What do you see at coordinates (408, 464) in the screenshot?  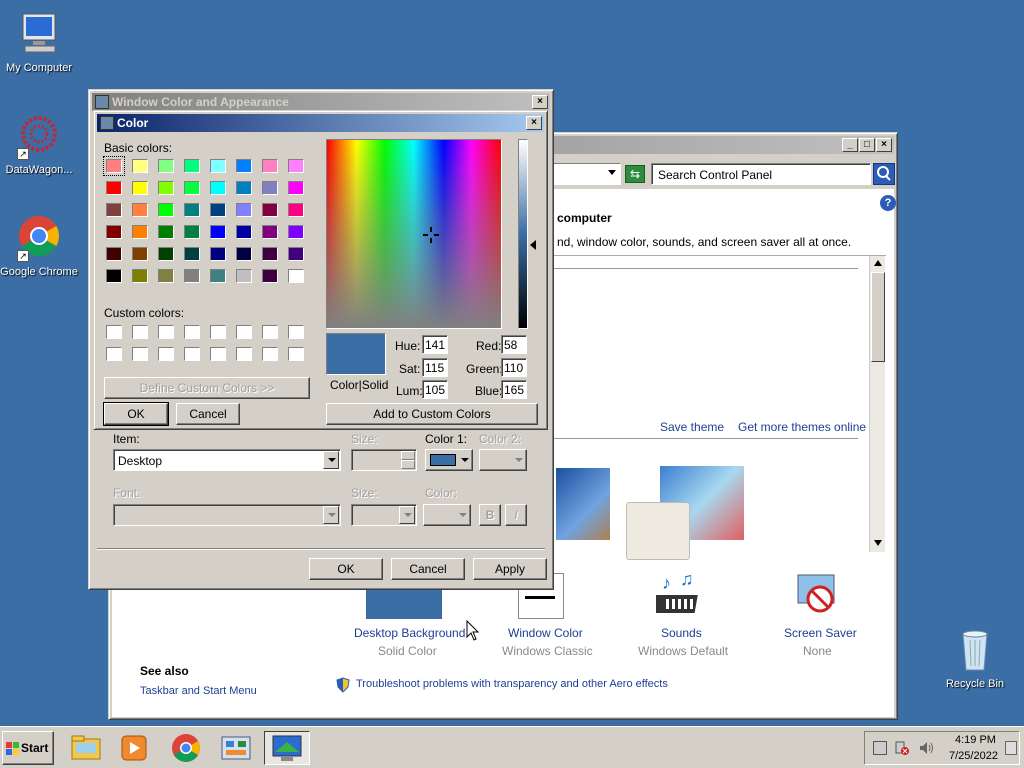 I see `spinner-down-icon` at bounding box center [408, 464].